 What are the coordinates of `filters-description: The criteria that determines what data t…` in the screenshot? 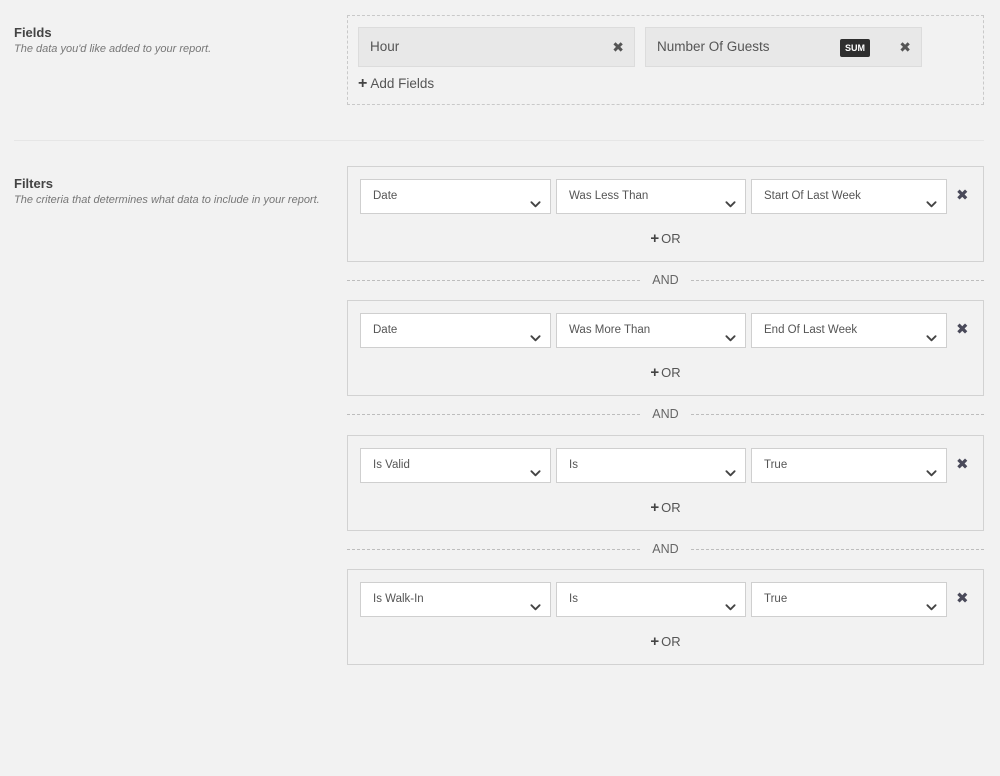 It's located at (167, 200).